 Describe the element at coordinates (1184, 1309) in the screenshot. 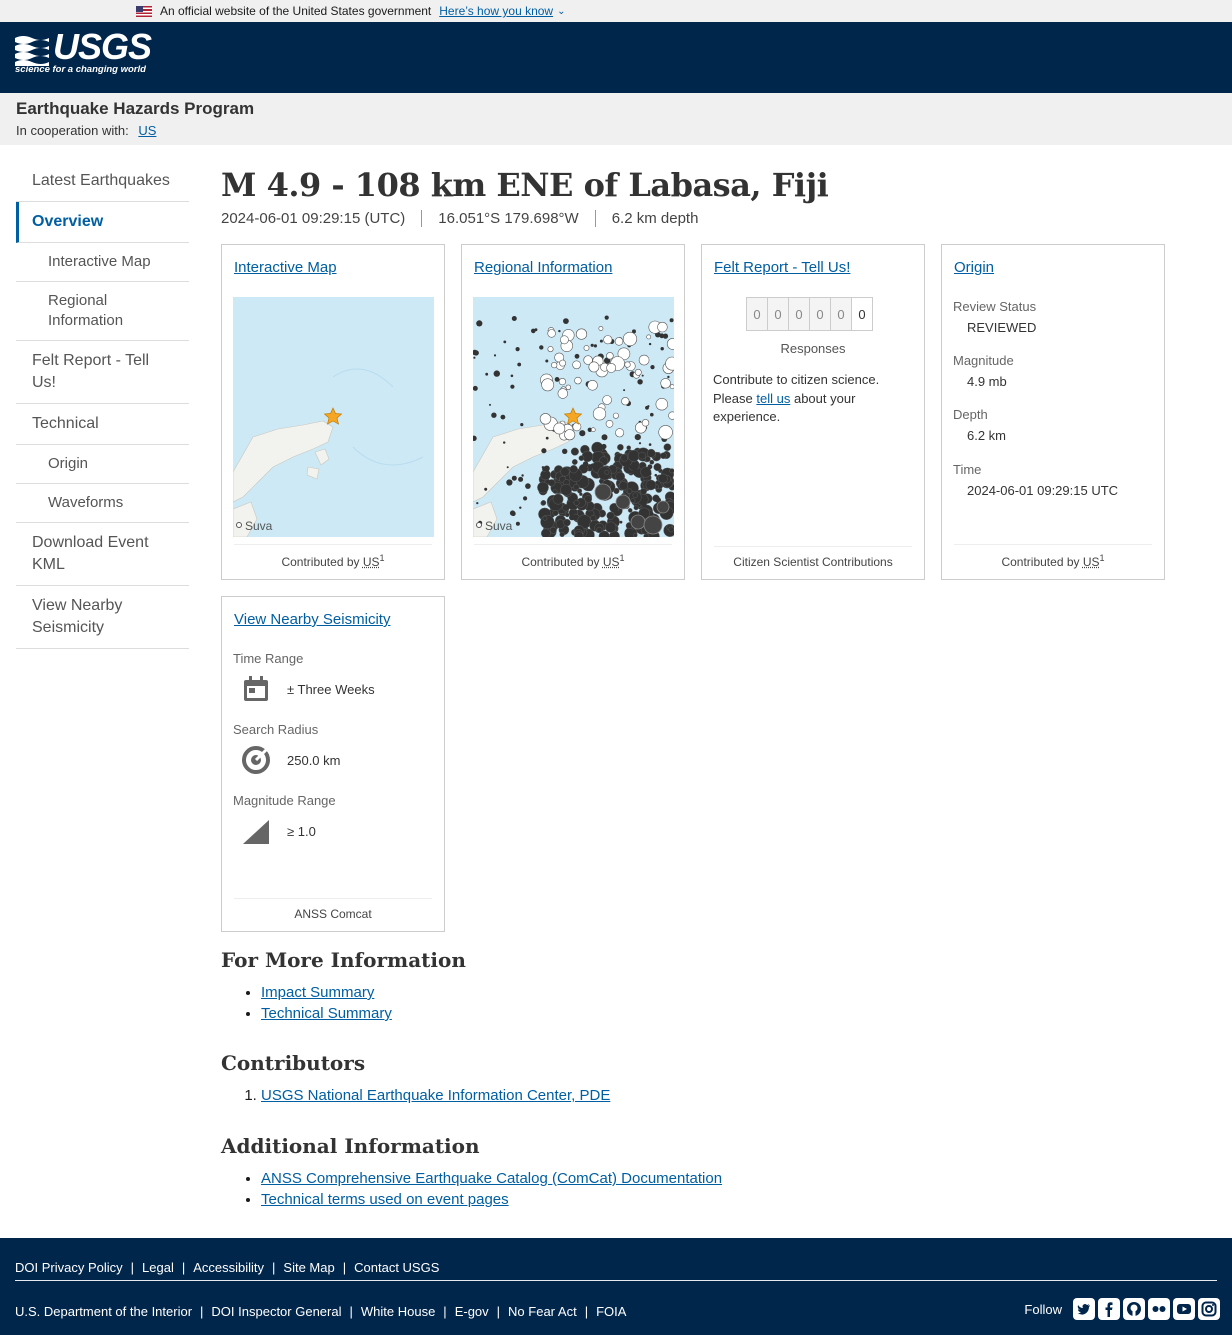

I see `youtube-icon` at that location.